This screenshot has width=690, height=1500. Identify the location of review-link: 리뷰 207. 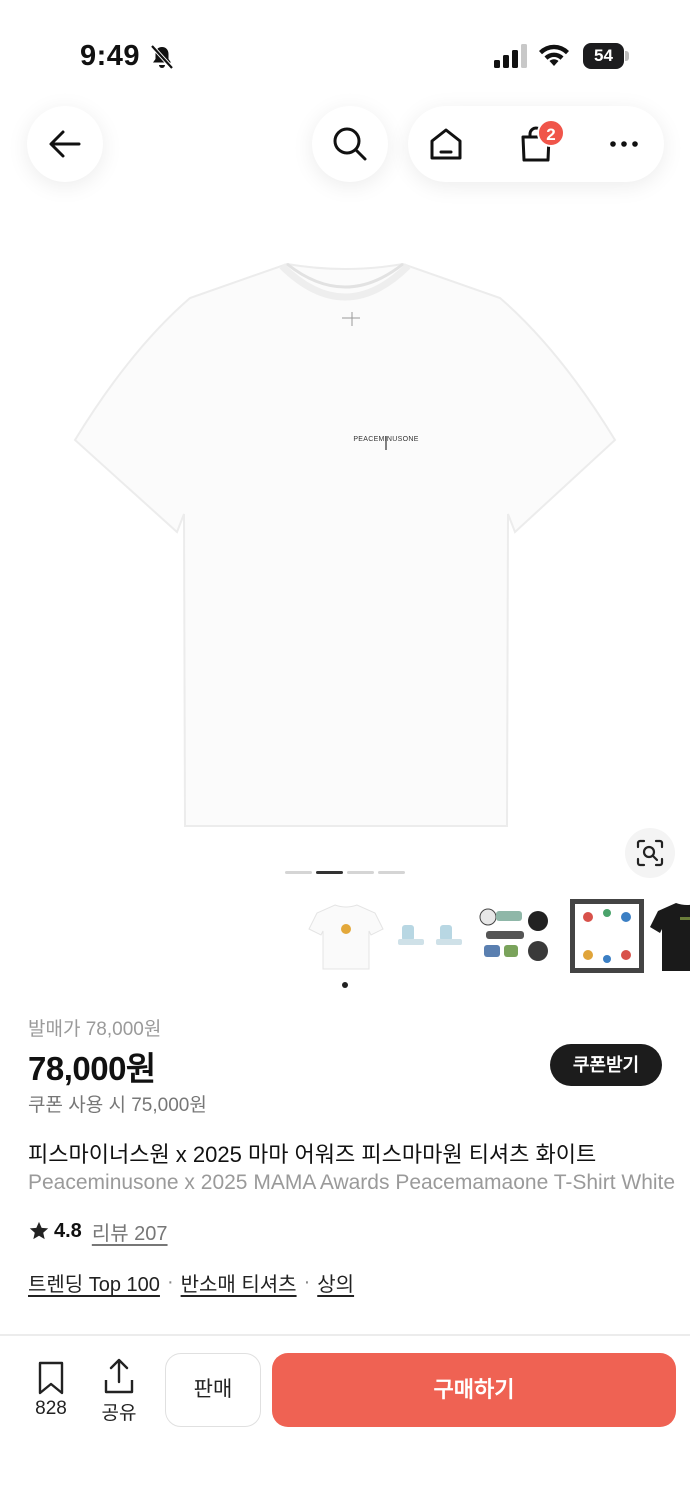
(130, 1231).